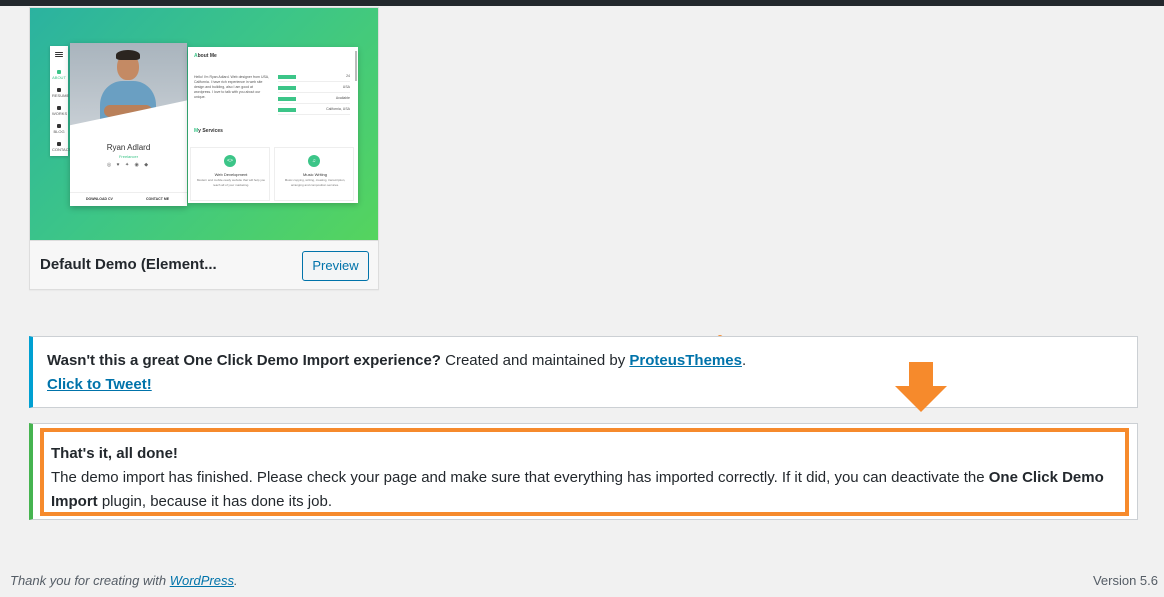 The image size is (1164, 597). I want to click on mock-info-row: California, USA, so click(314, 111).